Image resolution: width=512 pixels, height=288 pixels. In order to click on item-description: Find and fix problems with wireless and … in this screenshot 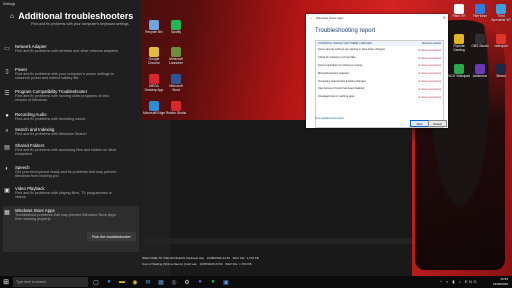, I will do `click(67, 51)`.